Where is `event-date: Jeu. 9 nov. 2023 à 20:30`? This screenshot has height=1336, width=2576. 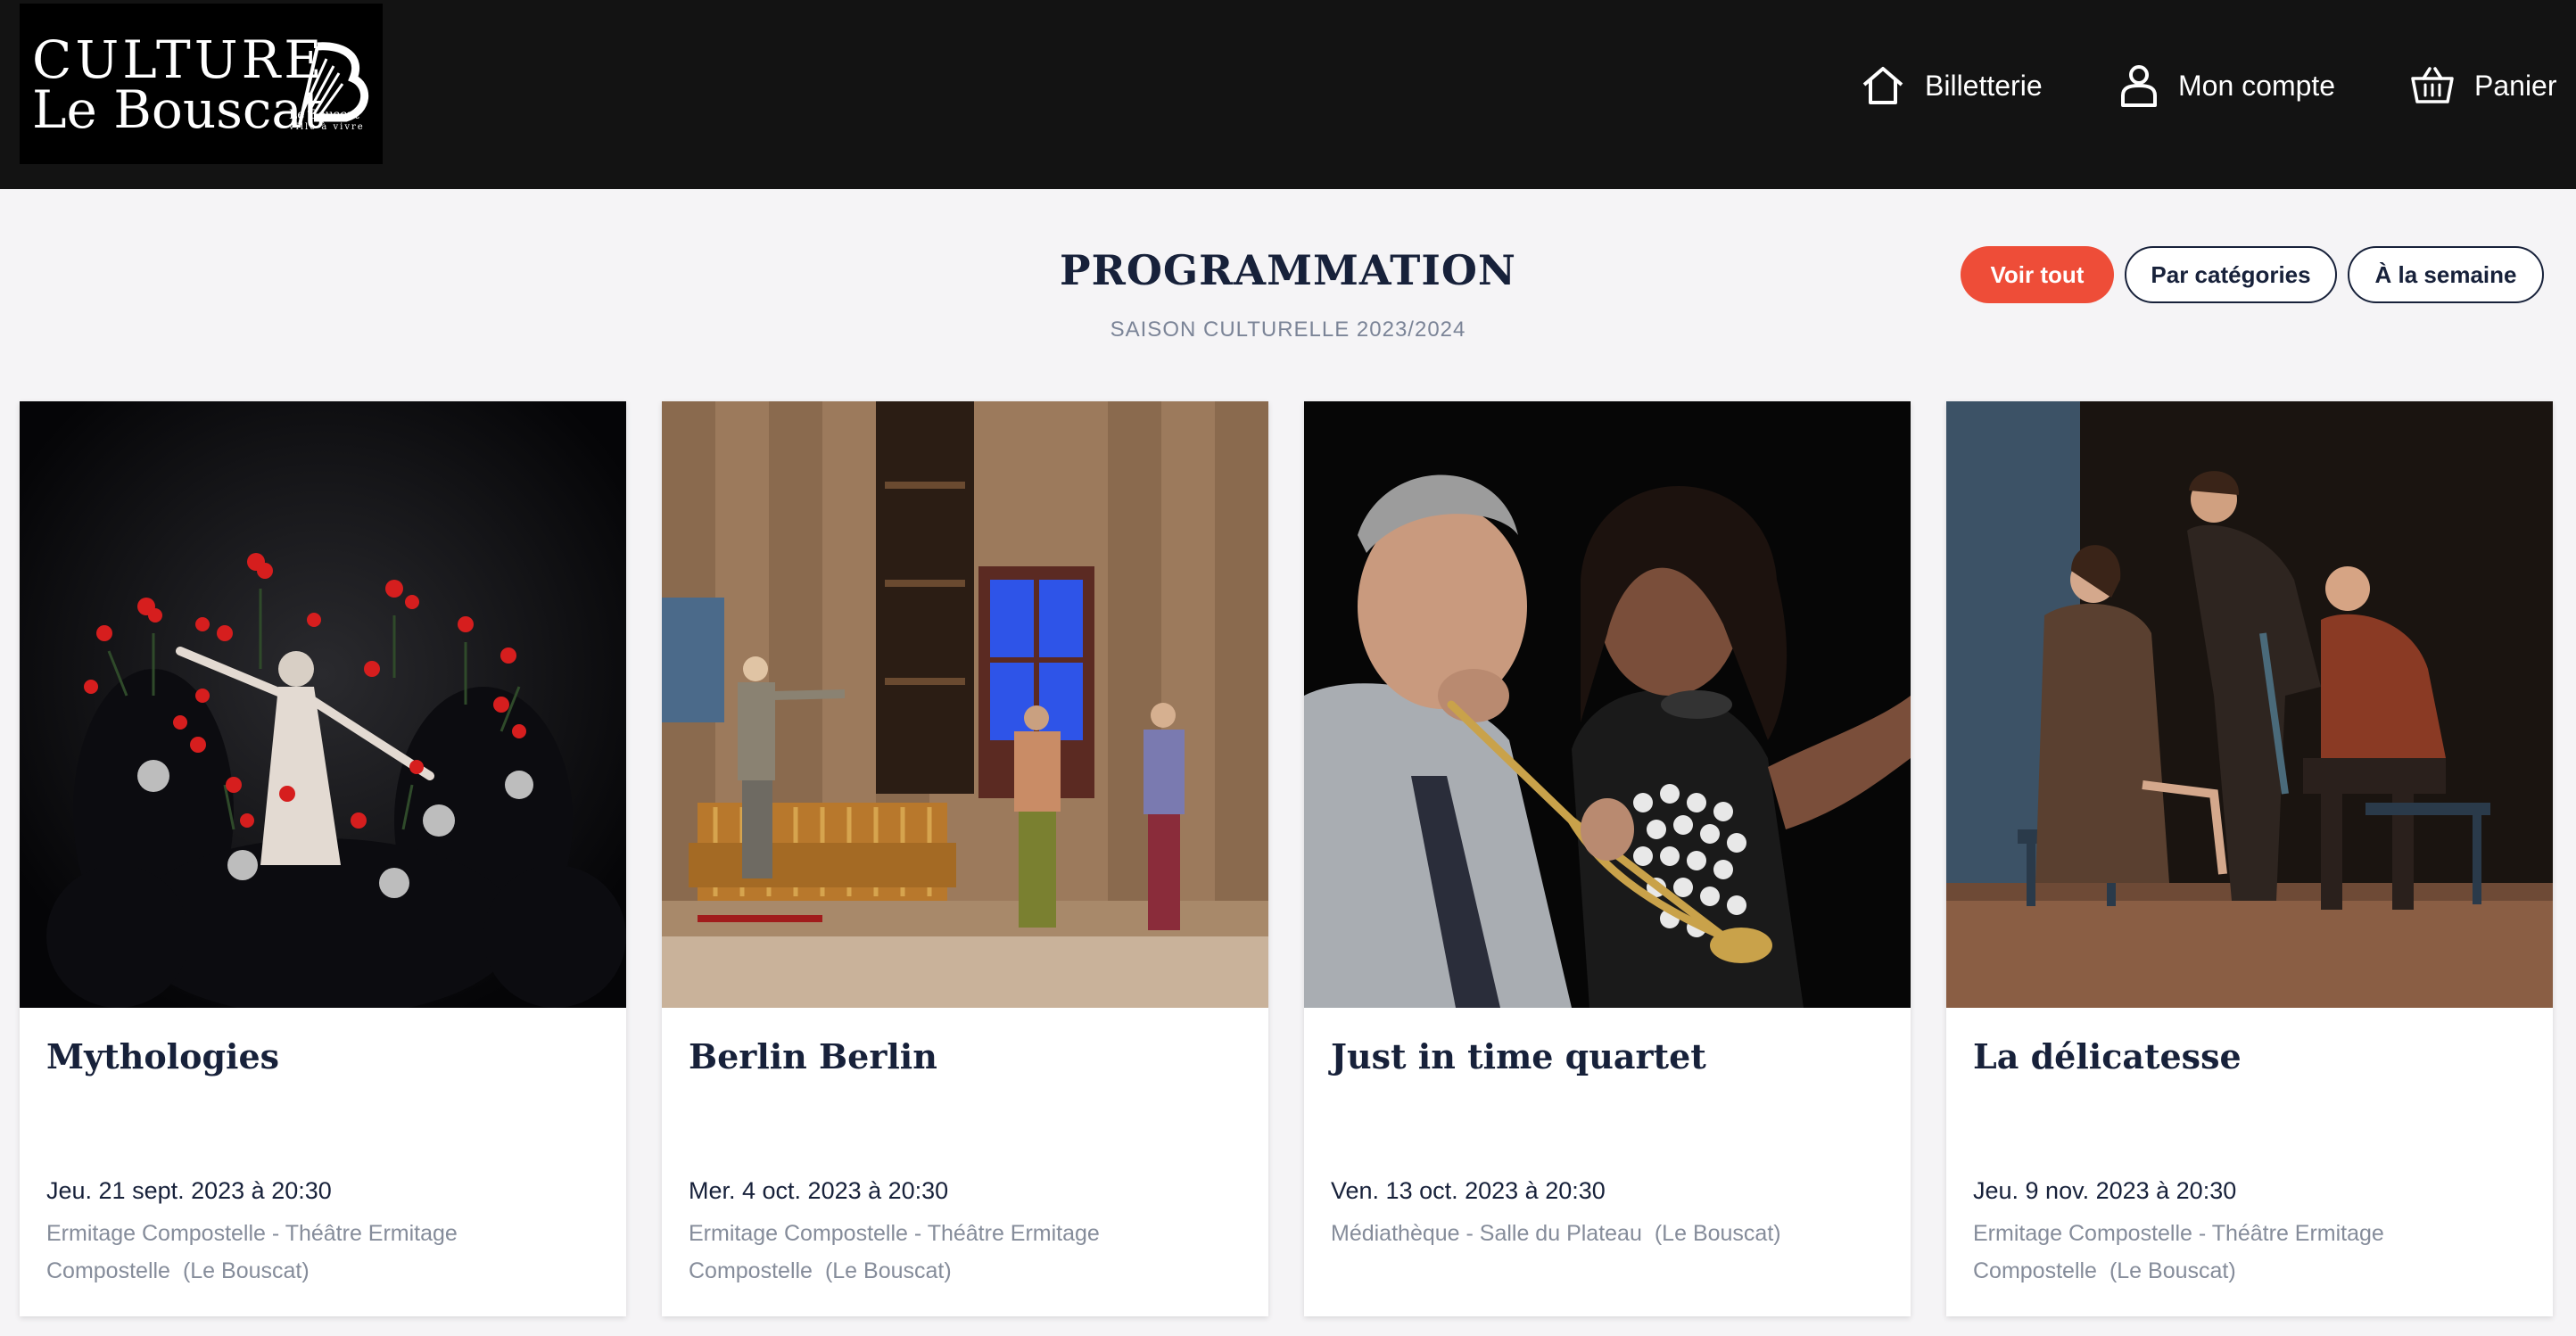 event-date: Jeu. 9 nov. 2023 à 20:30 is located at coordinates (2105, 1190).